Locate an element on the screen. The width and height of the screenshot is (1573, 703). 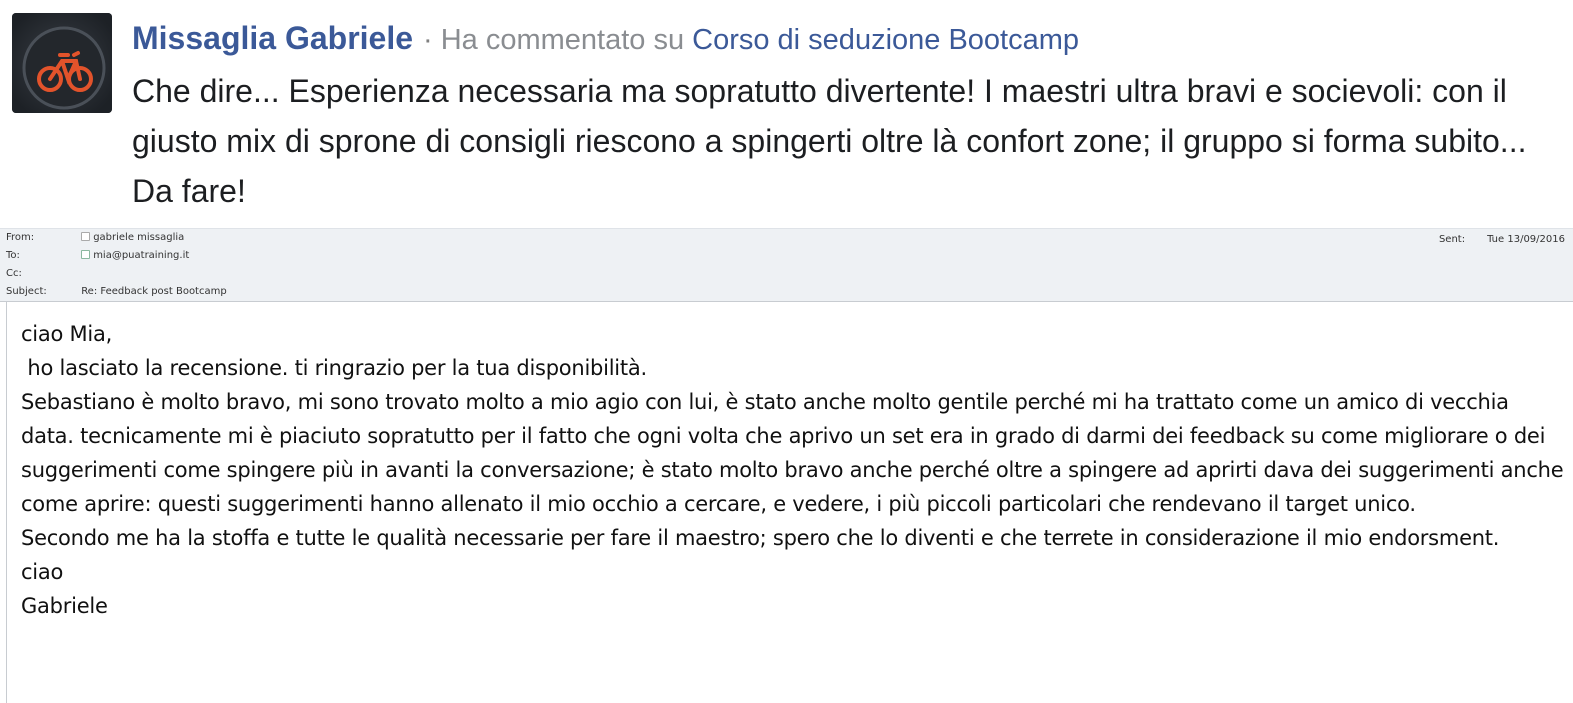
email-greeting: ciao Mia, is located at coordinates (67, 334).